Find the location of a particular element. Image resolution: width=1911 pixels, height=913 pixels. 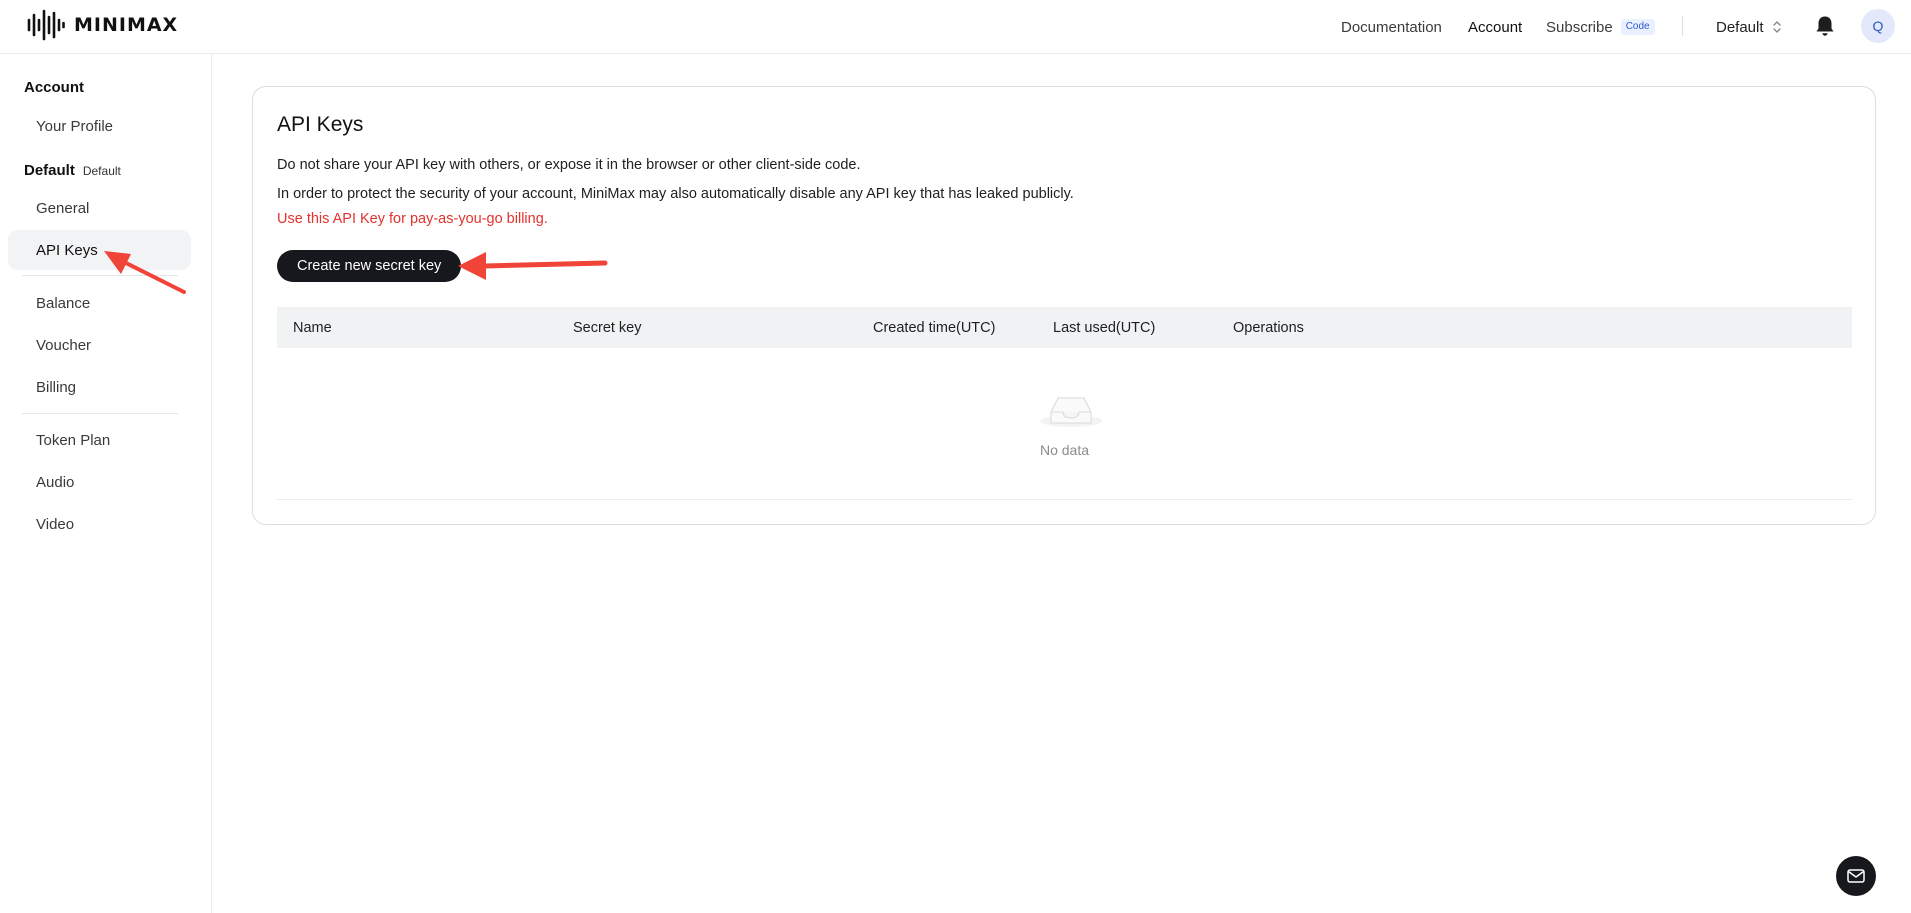

organization-selector-value: Default is located at coordinates (1740, 27).